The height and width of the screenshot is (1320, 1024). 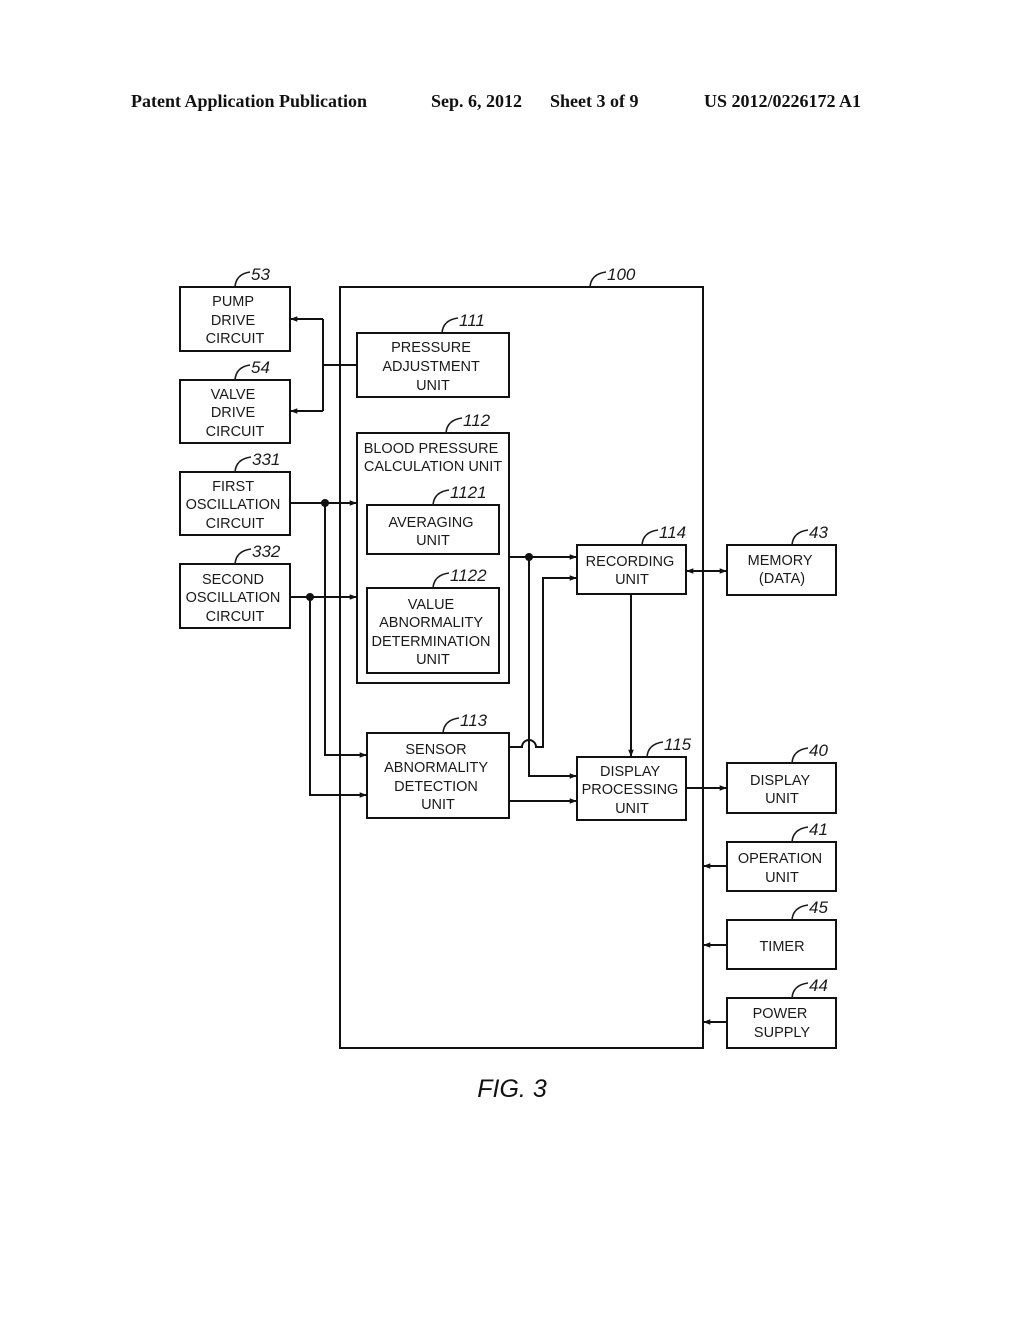 What do you see at coordinates (818, 907) in the screenshot?
I see `ref-45: 45` at bounding box center [818, 907].